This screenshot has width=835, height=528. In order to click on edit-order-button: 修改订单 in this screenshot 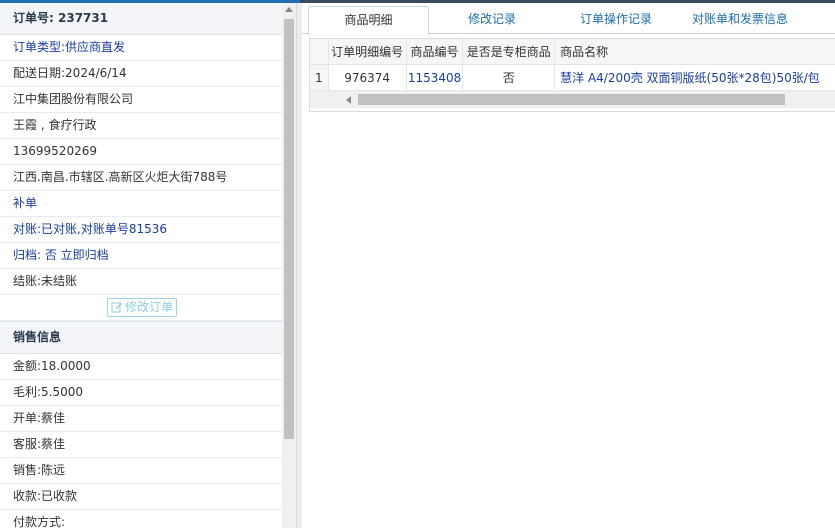, I will do `click(142, 307)`.